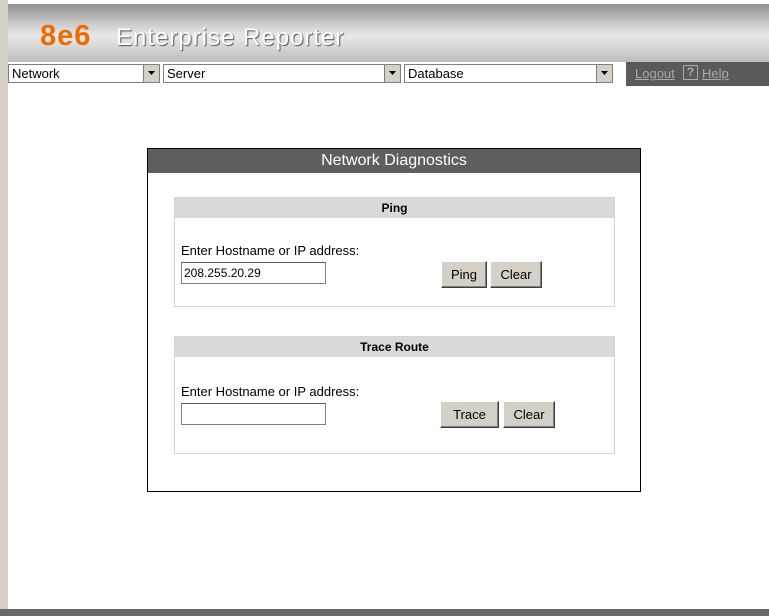 The width and height of the screenshot is (769, 616). What do you see at coordinates (690, 72) in the screenshot?
I see `help-icon: ?` at bounding box center [690, 72].